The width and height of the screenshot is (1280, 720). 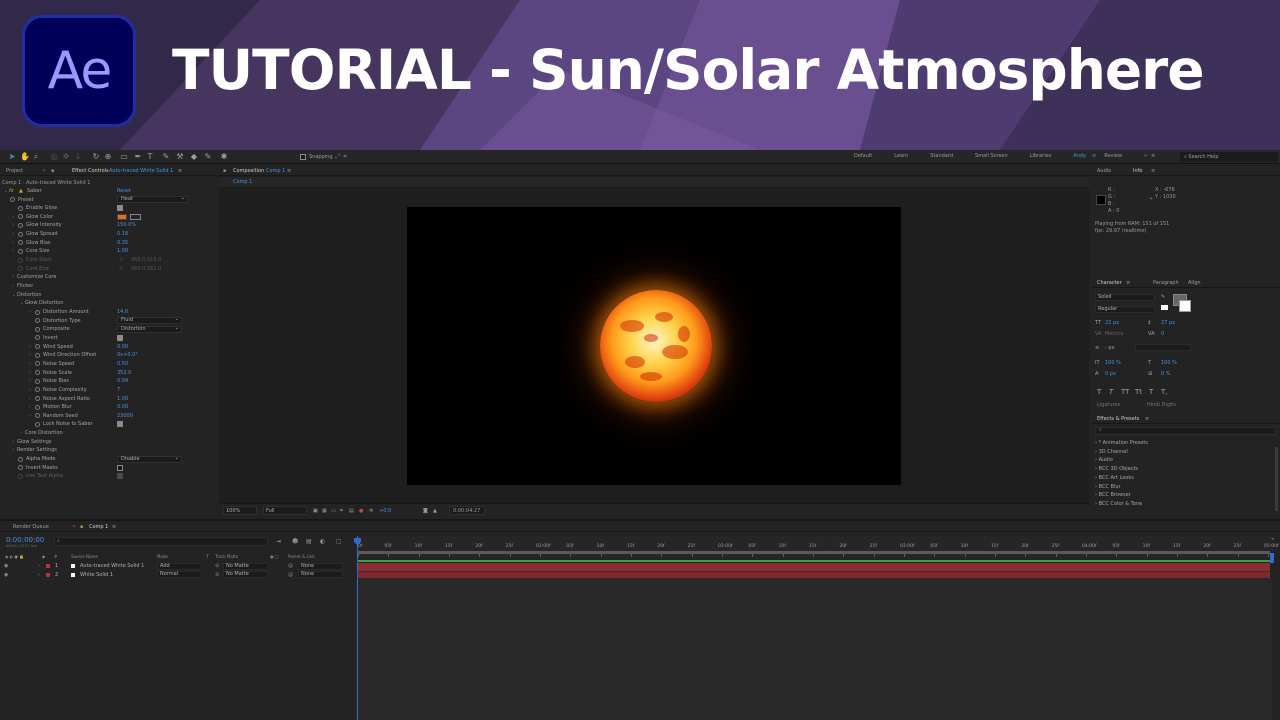 I want to click on effect-param-row: ⌄ Glow Distortion, so click(x=108, y=303).